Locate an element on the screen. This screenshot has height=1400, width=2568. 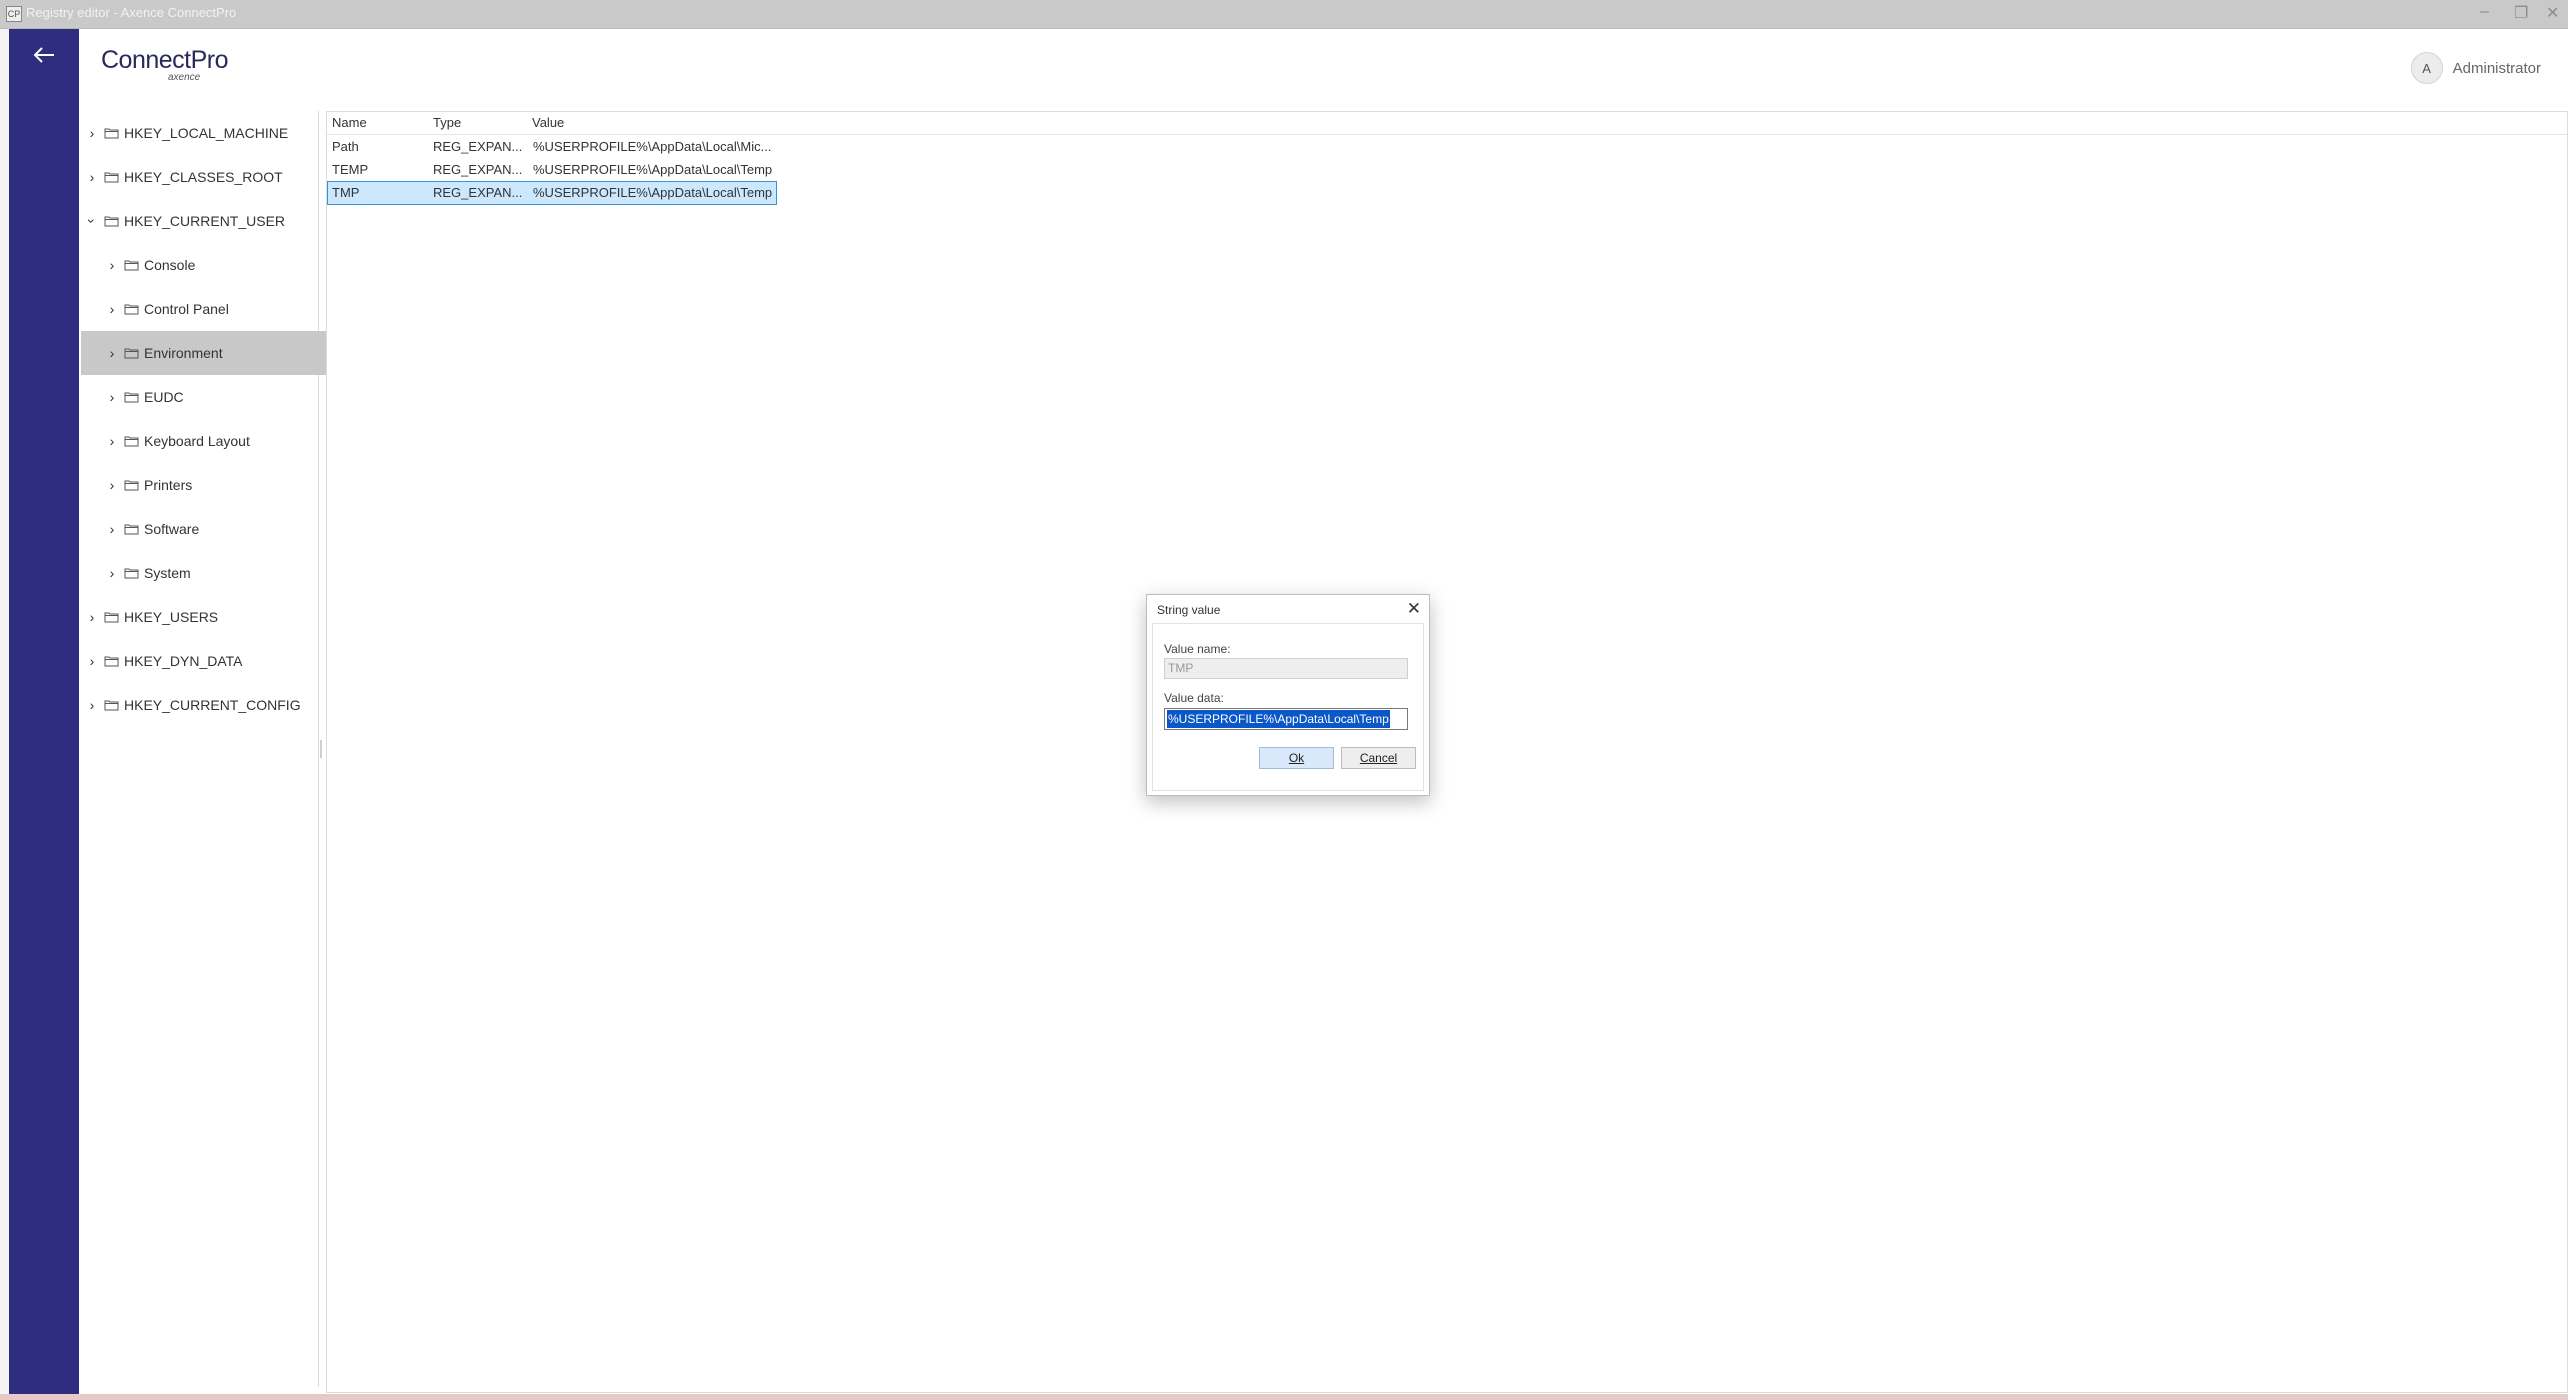
tree-item-label: HKEY_LOCAL_MACHINE is located at coordinates (206, 133).